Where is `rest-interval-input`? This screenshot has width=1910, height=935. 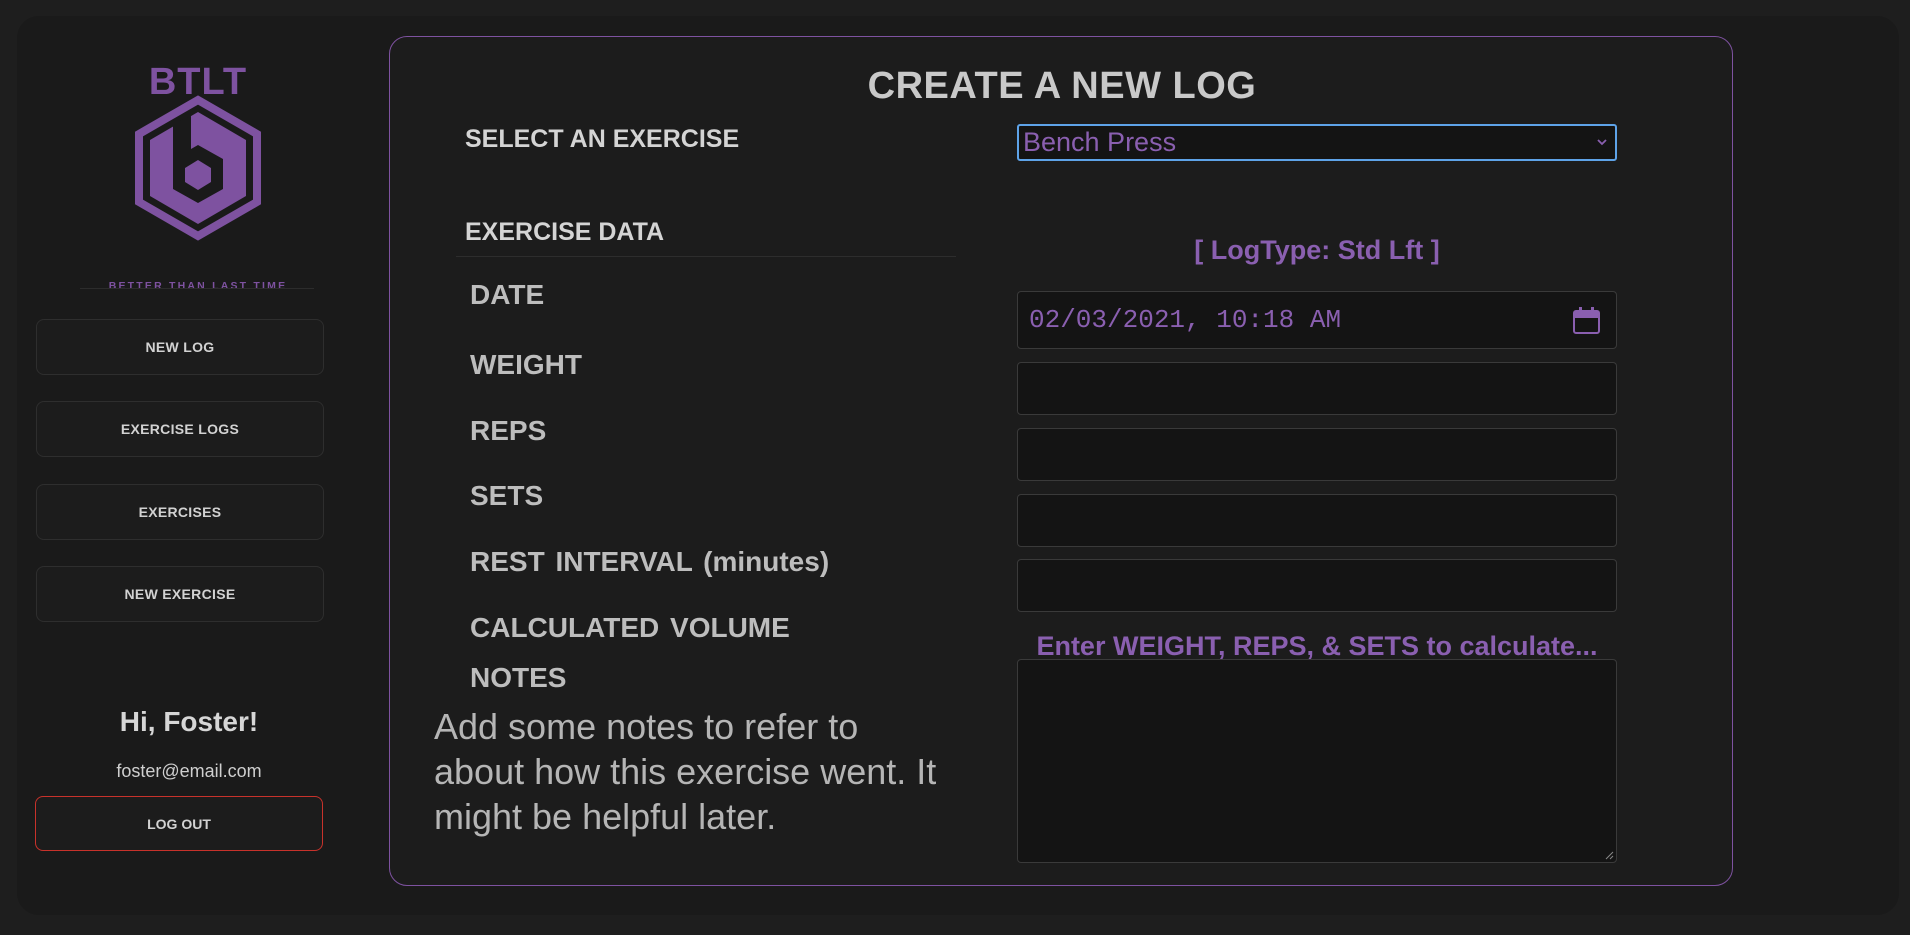
rest-interval-input is located at coordinates (1317, 585).